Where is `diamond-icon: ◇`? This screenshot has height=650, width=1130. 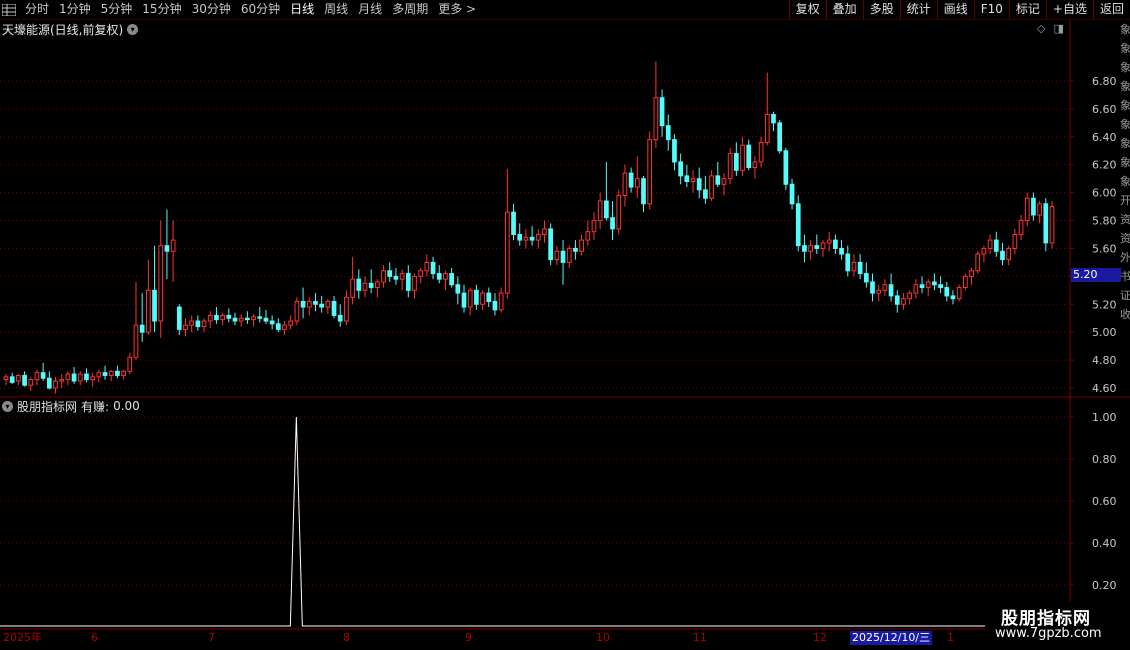
diamond-icon: ◇ is located at coordinates (1041, 28).